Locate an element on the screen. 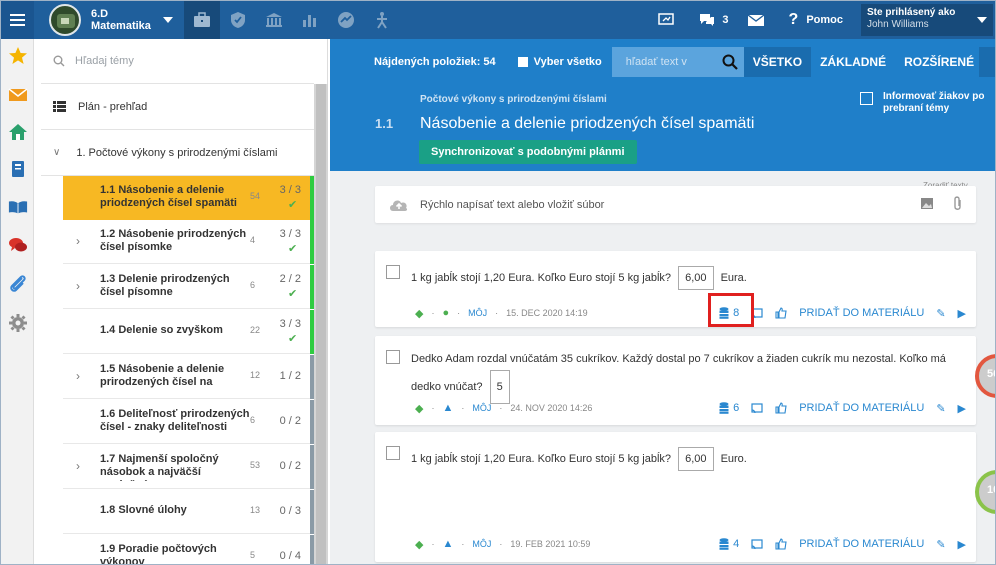 Image resolution: width=996 pixels, height=565 pixels. chevron-down-icon is located at coordinates (167, 20).